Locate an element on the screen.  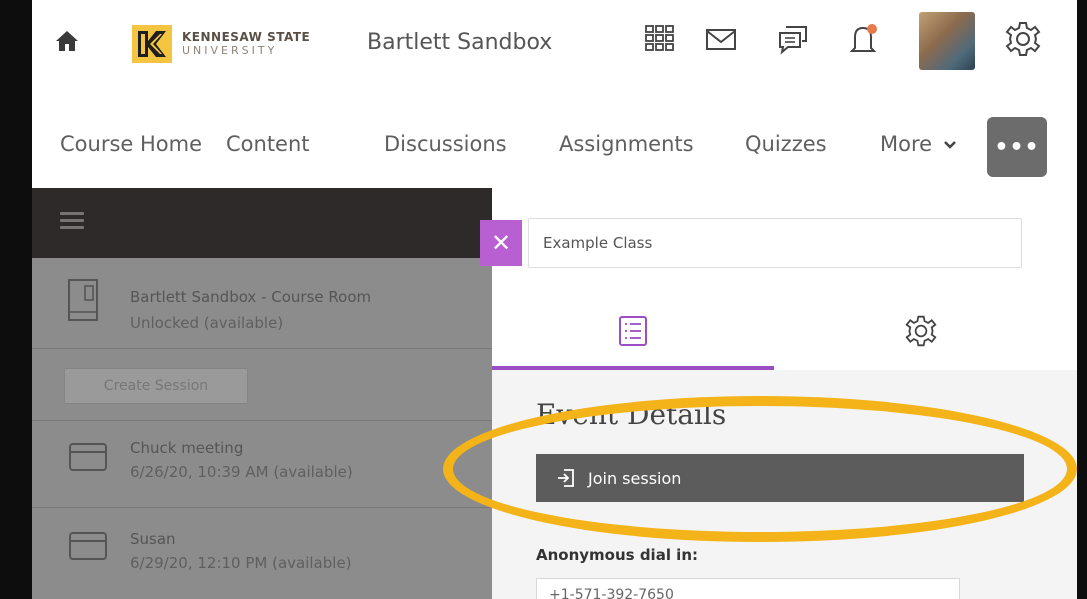
phone-number-field: +1-571-392-7650 is located at coordinates (748, 588).